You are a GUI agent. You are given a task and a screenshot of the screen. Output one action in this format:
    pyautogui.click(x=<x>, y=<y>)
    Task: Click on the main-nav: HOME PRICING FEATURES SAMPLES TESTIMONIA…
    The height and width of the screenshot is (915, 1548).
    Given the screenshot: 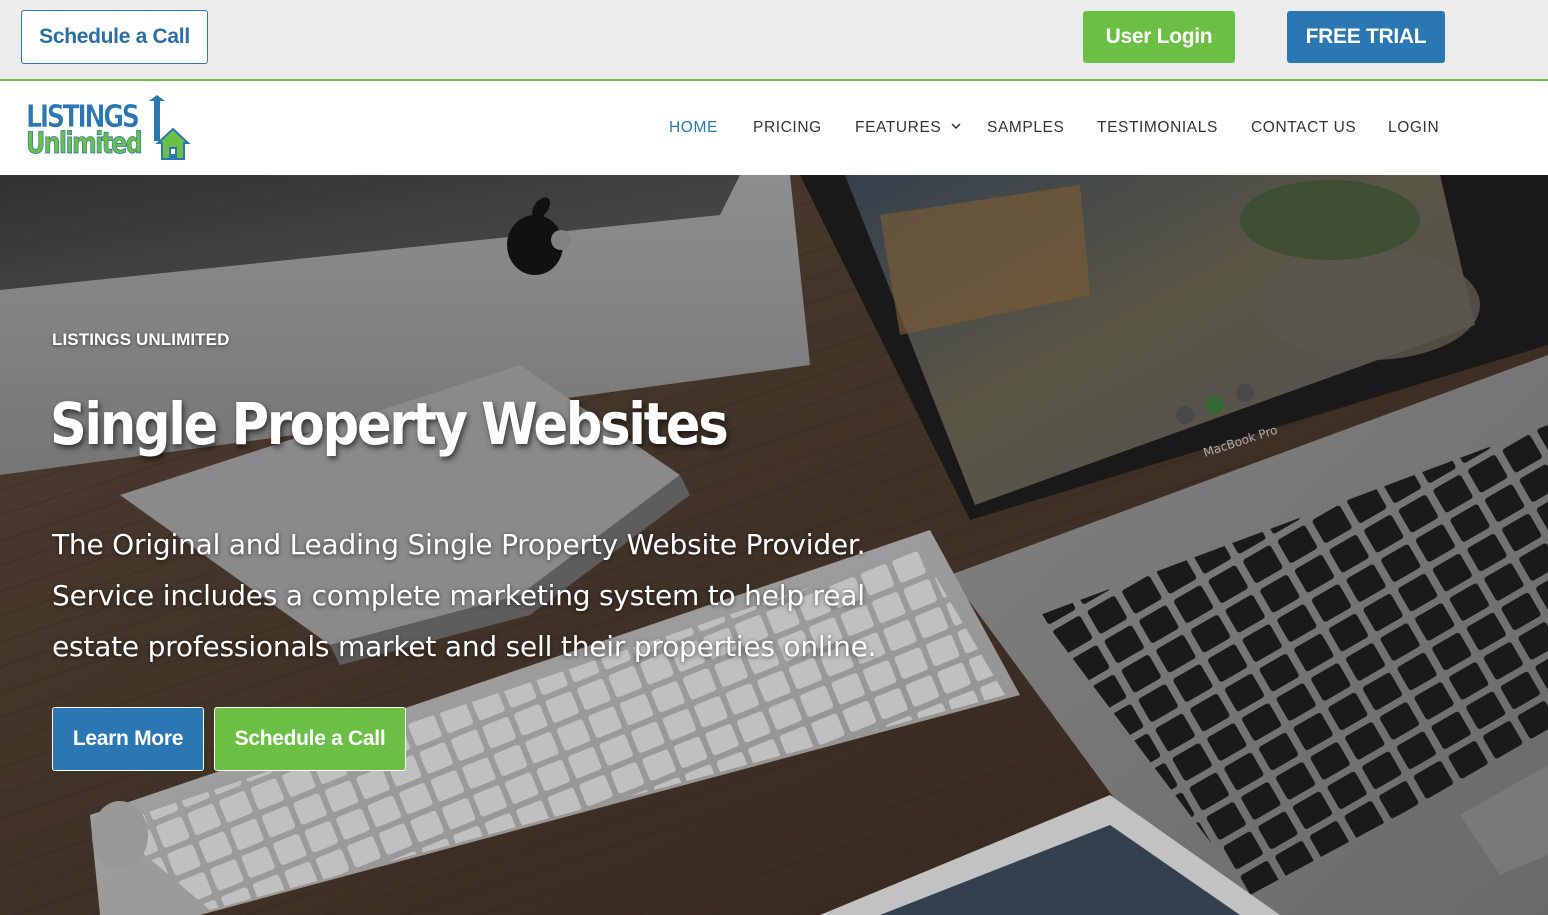 What is the action you would take?
    pyautogui.click(x=774, y=128)
    